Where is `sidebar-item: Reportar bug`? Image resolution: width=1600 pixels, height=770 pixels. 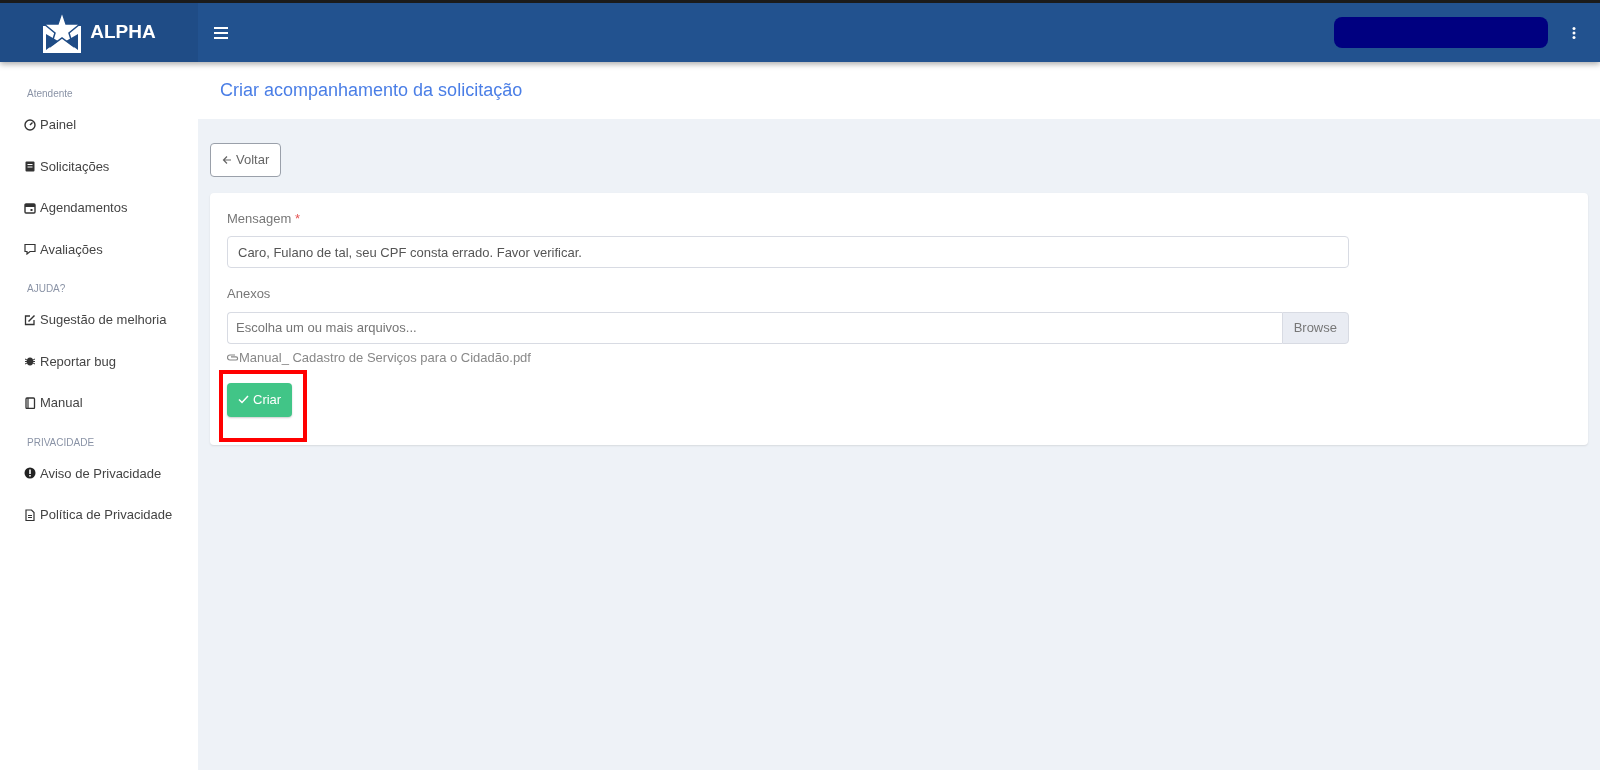
sidebar-item: Reportar bug is located at coordinates (111, 361).